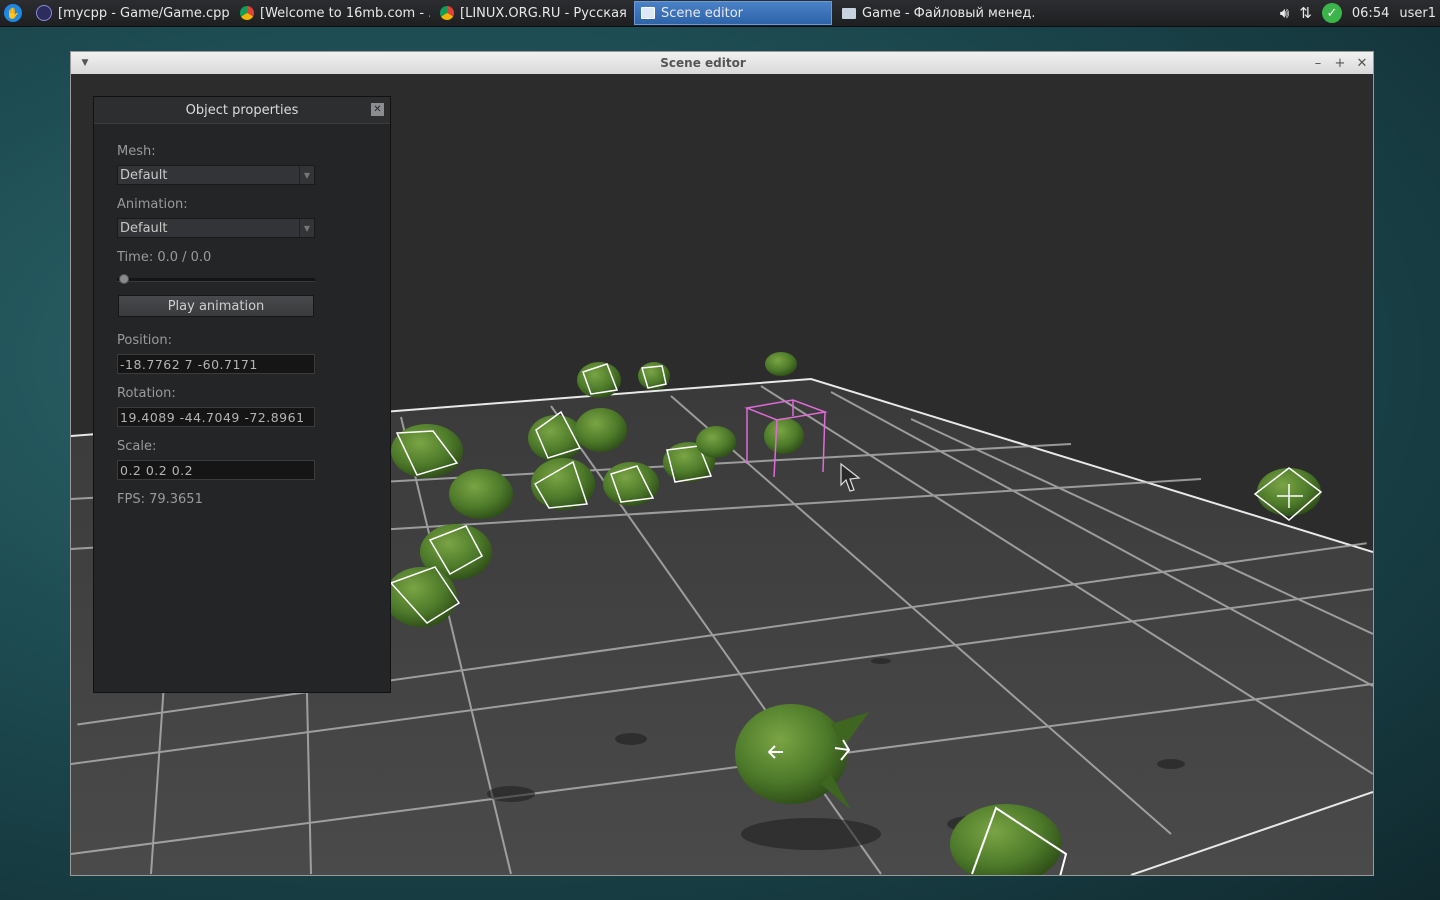 The width and height of the screenshot is (1440, 900). What do you see at coordinates (703, 63) in the screenshot?
I see `window-title: Scene editor` at bounding box center [703, 63].